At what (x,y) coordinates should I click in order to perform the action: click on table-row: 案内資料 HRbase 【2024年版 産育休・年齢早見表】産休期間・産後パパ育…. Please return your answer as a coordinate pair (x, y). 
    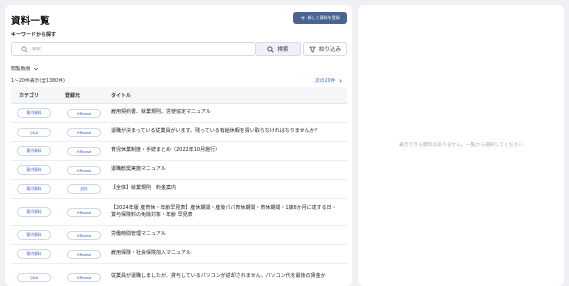
    Looking at the image, I should click on (179, 212).